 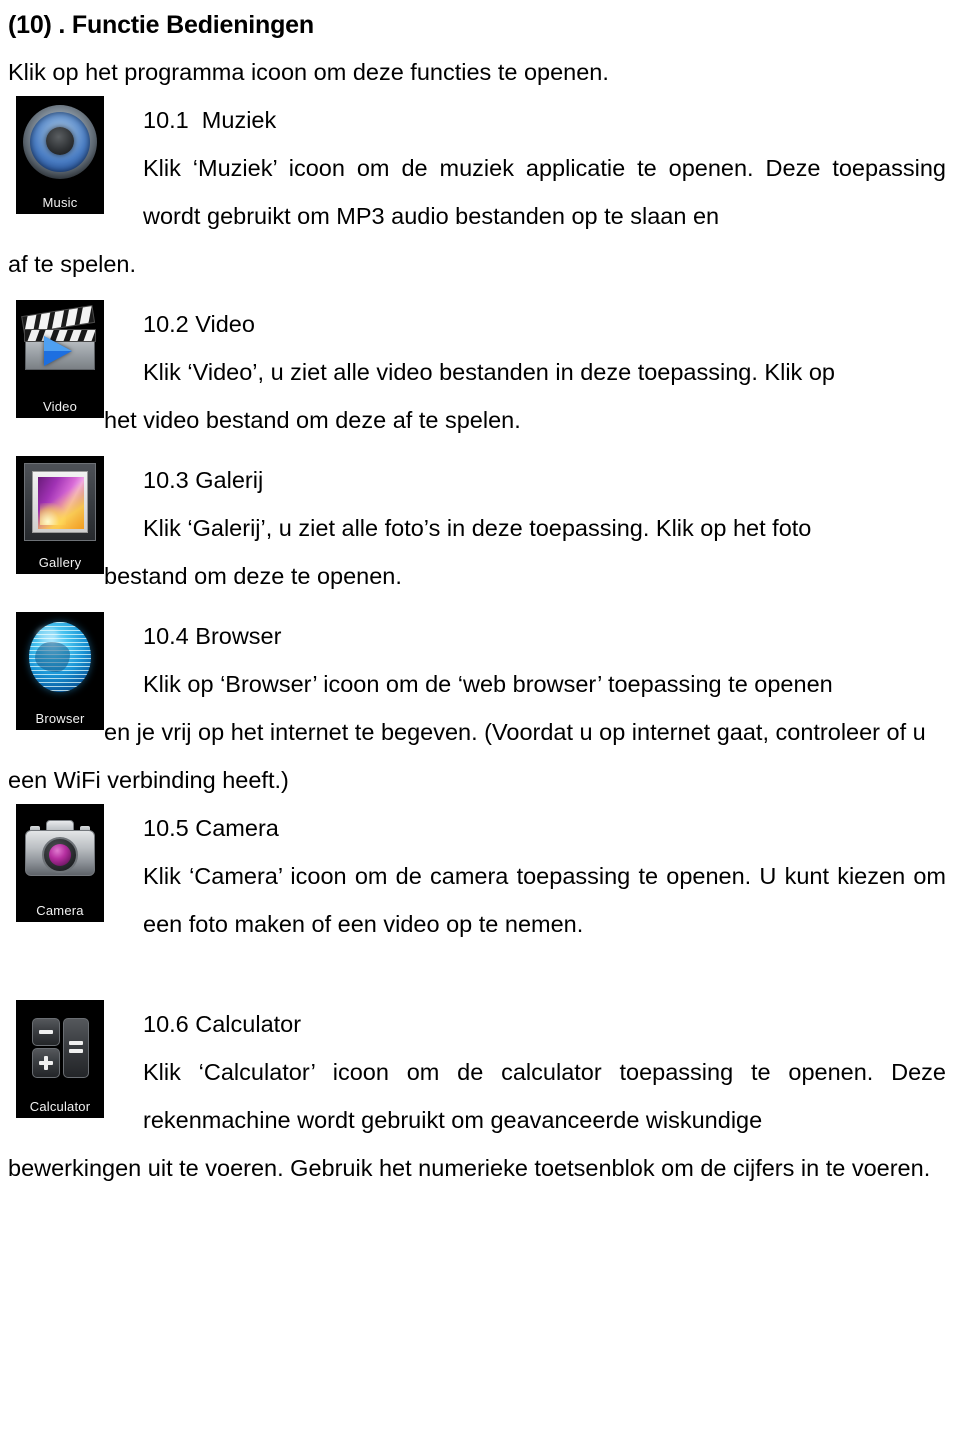 I want to click on subheading-10-3: 10.3 Galerij, so click(x=203, y=480).